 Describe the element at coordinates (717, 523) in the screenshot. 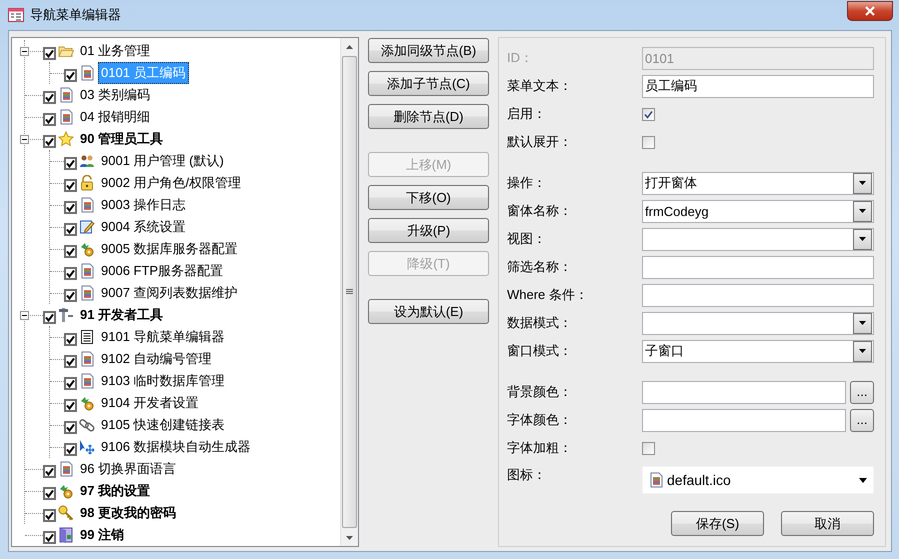

I see `dialog-button: 保存(S)` at that location.